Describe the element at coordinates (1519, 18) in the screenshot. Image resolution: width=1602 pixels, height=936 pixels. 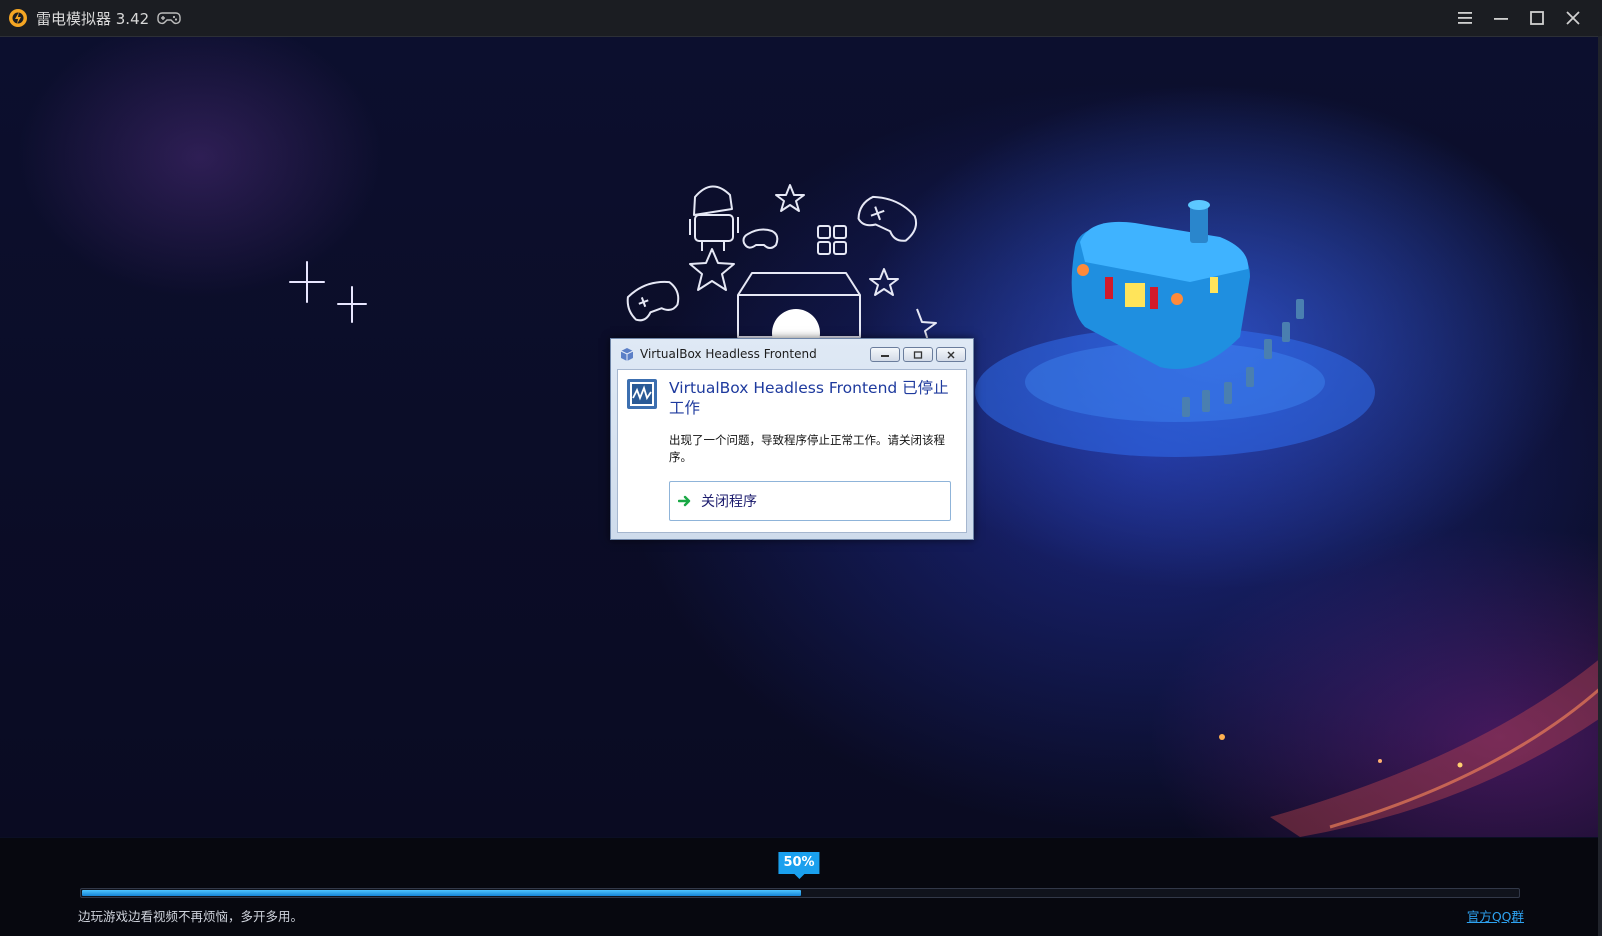
I see `window-controls` at that location.